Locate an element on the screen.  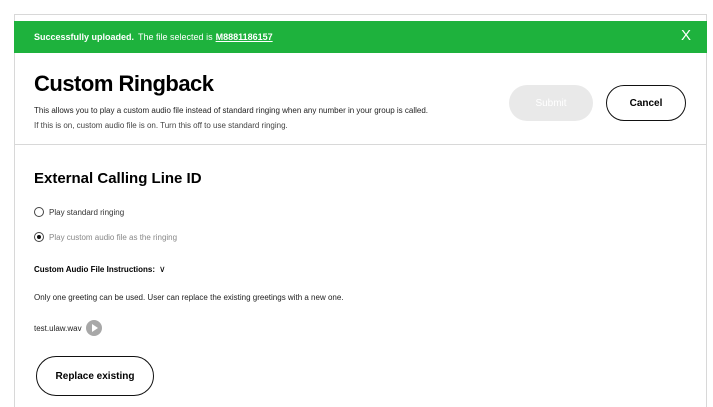
submit-button: Submit is located at coordinates (551, 103).